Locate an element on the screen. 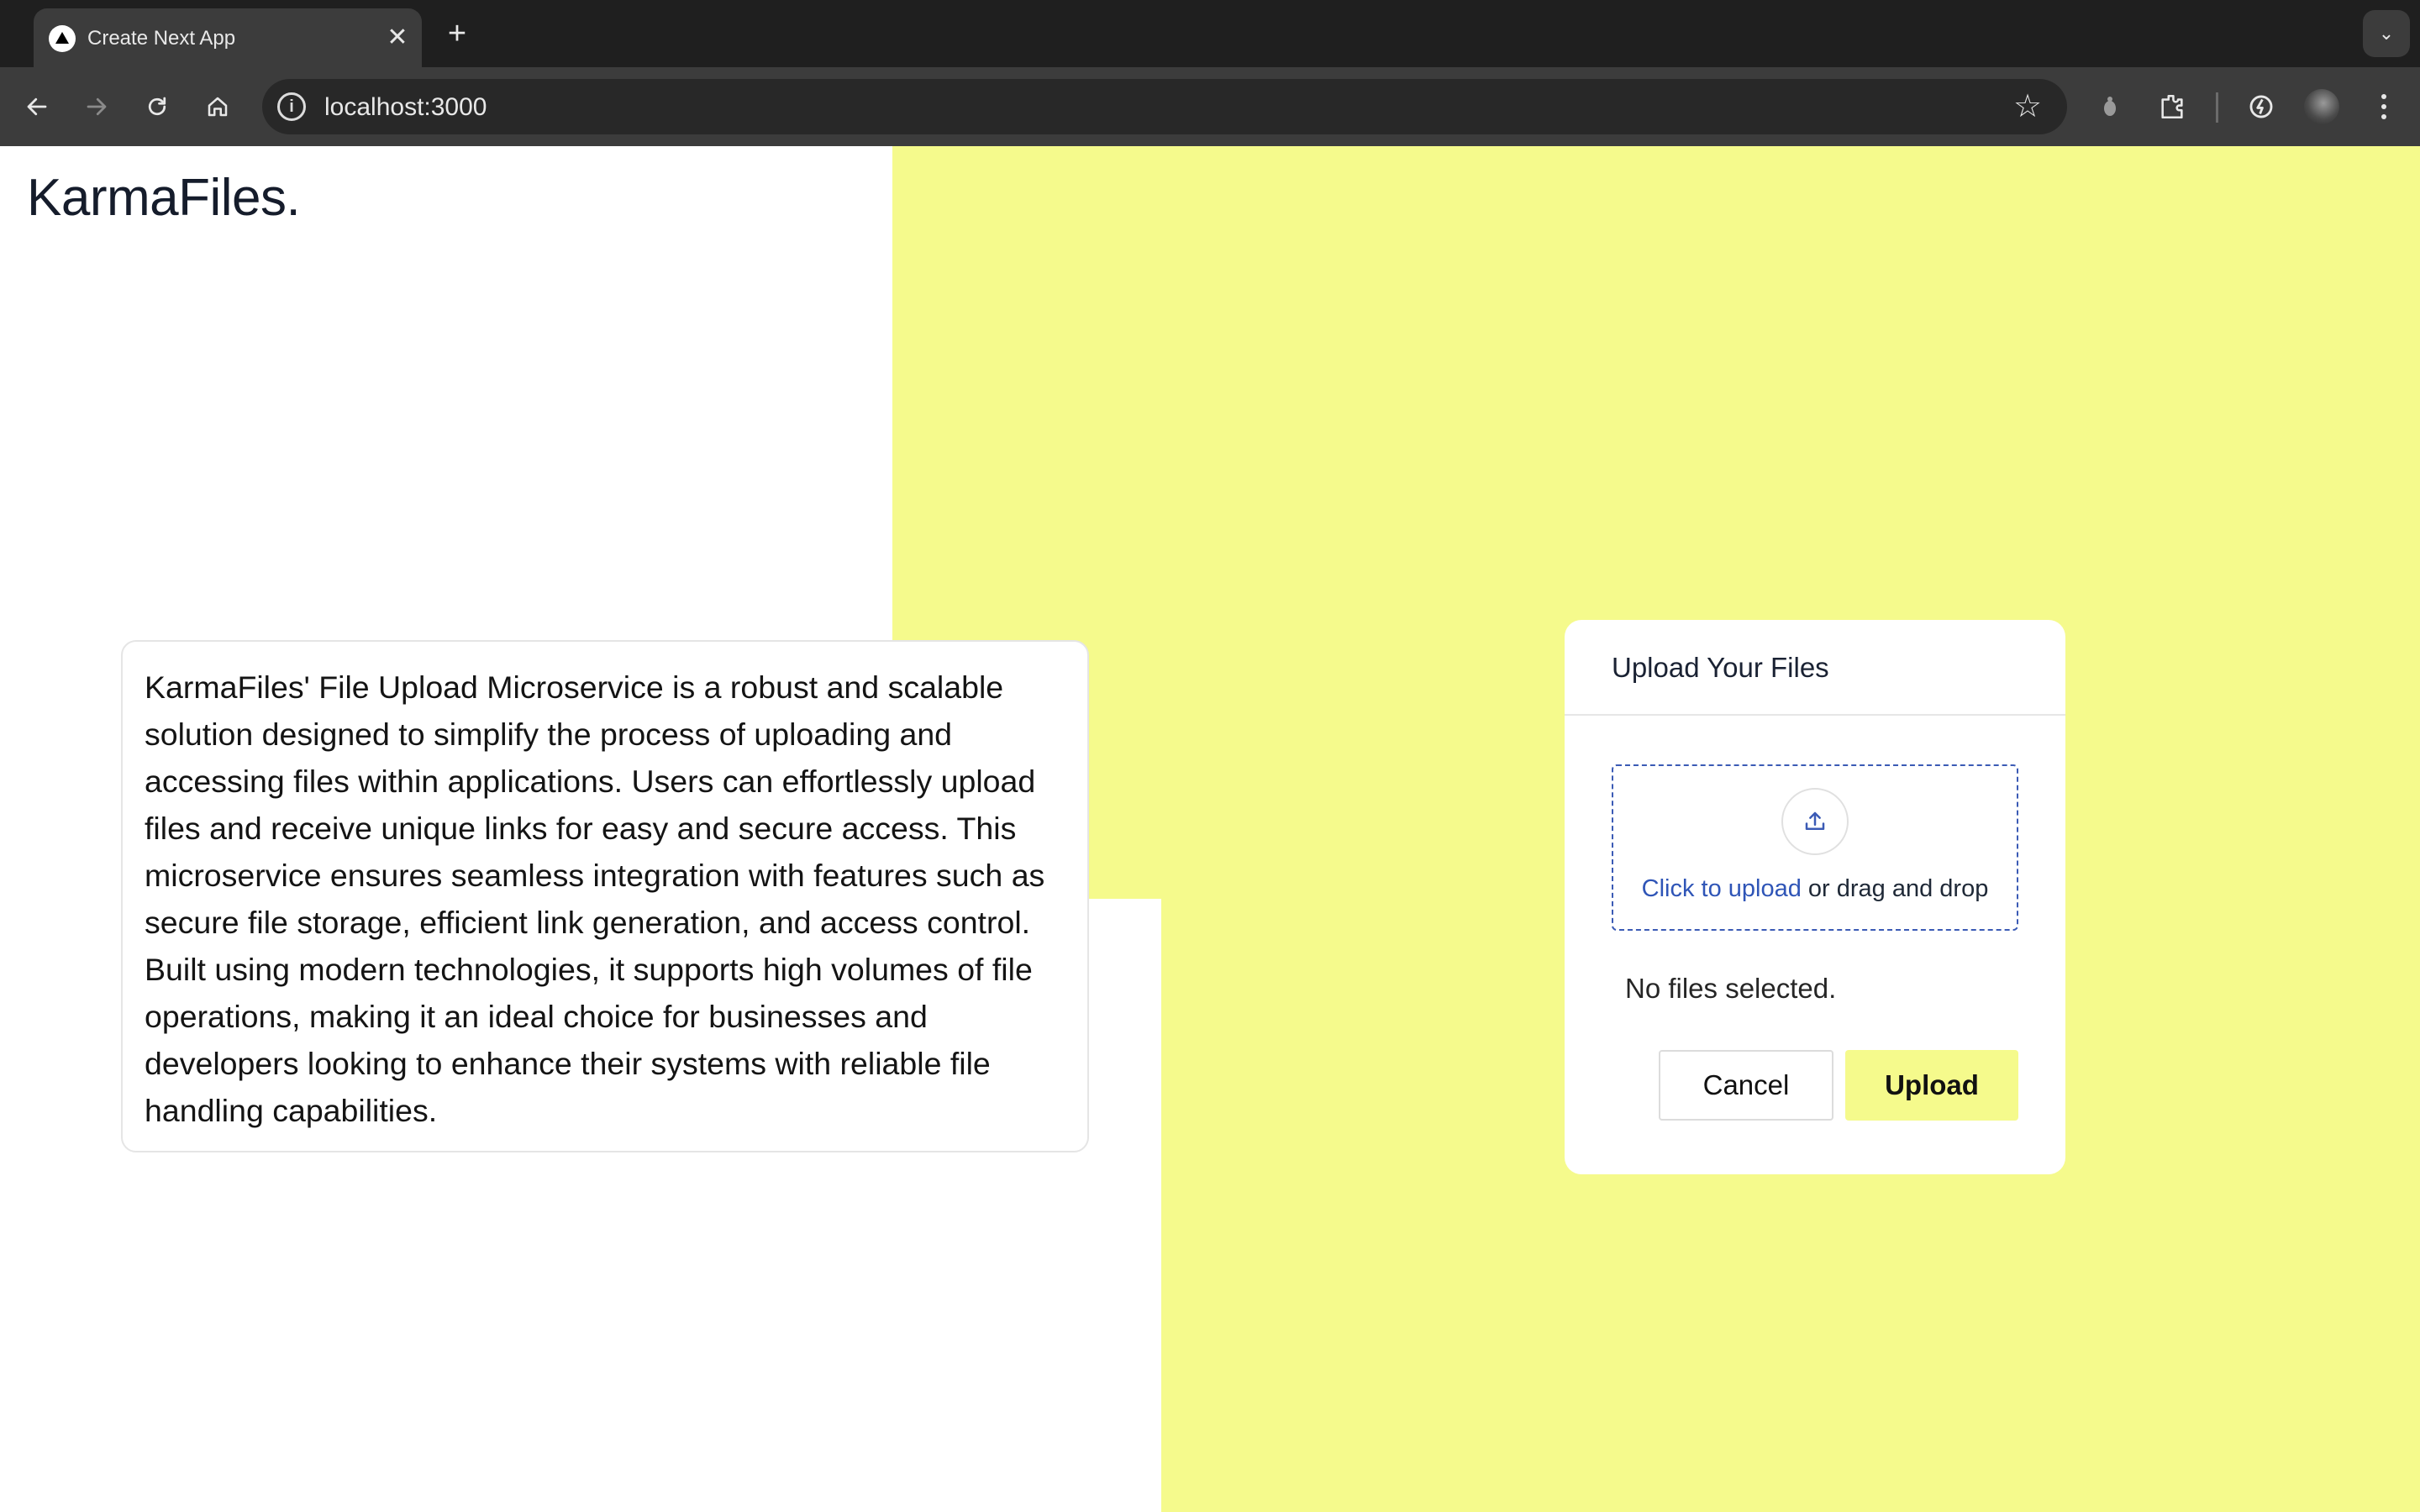 Image resolution: width=2420 pixels, height=1512 pixels. browser-menu-icon is located at coordinates (2384, 107).